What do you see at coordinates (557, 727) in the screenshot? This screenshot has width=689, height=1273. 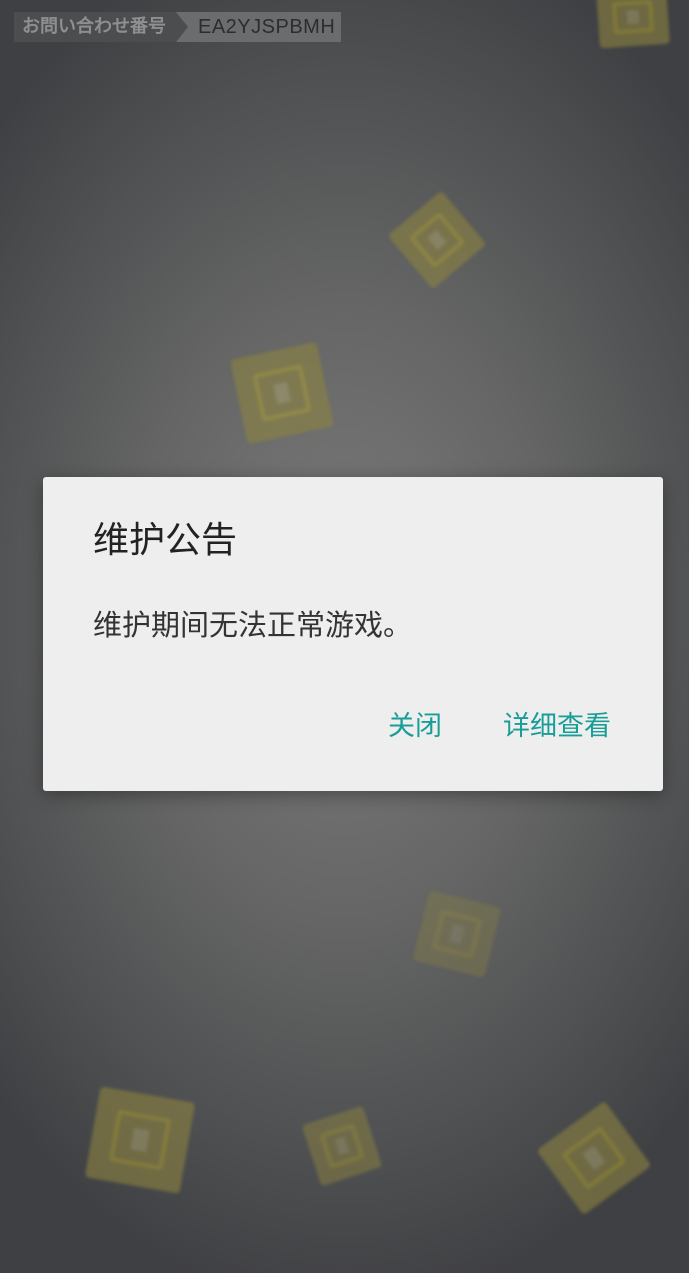 I see `view-details-button: 详细查看` at bounding box center [557, 727].